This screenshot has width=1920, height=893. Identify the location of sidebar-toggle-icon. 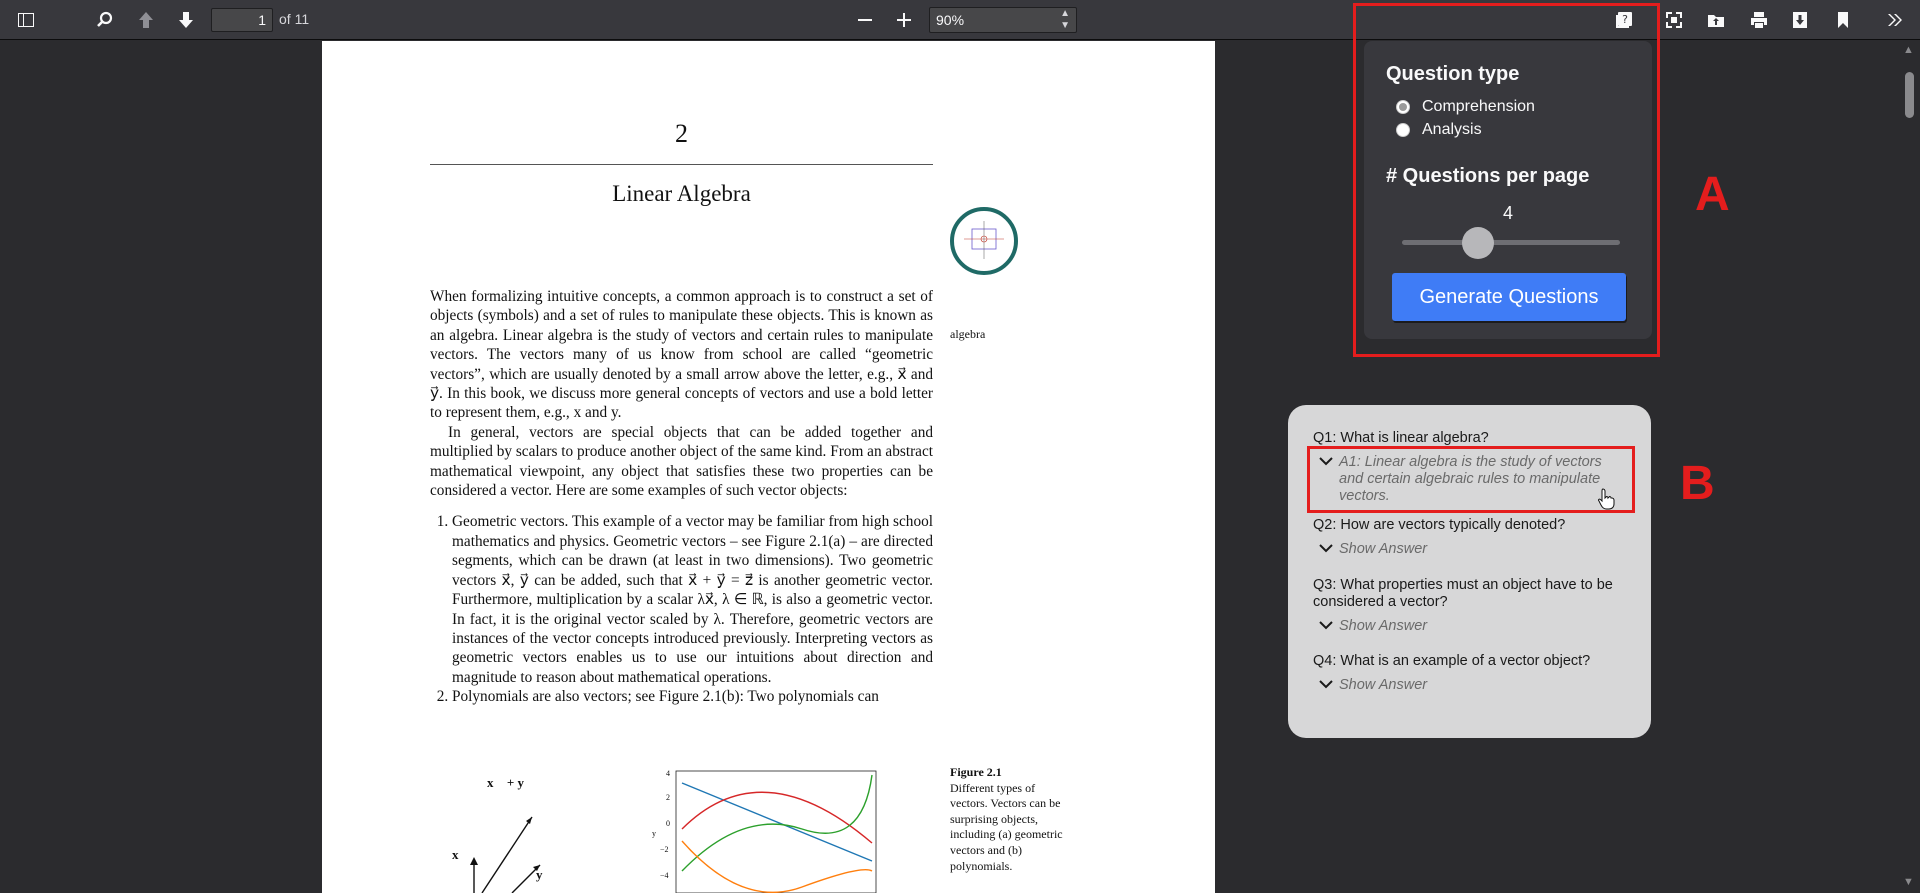
(26, 20).